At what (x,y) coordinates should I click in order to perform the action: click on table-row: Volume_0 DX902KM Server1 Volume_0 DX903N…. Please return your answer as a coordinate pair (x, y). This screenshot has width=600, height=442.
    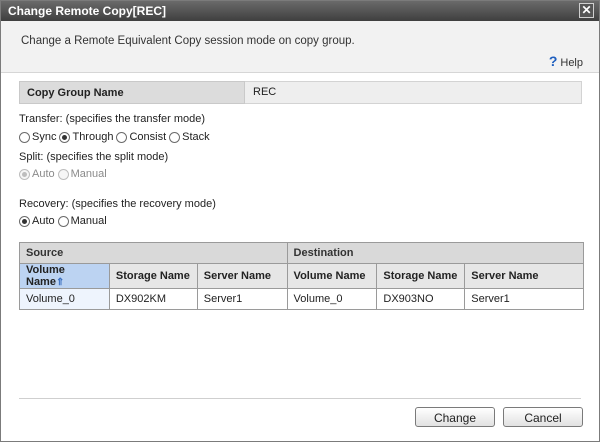
    Looking at the image, I should click on (301, 299).